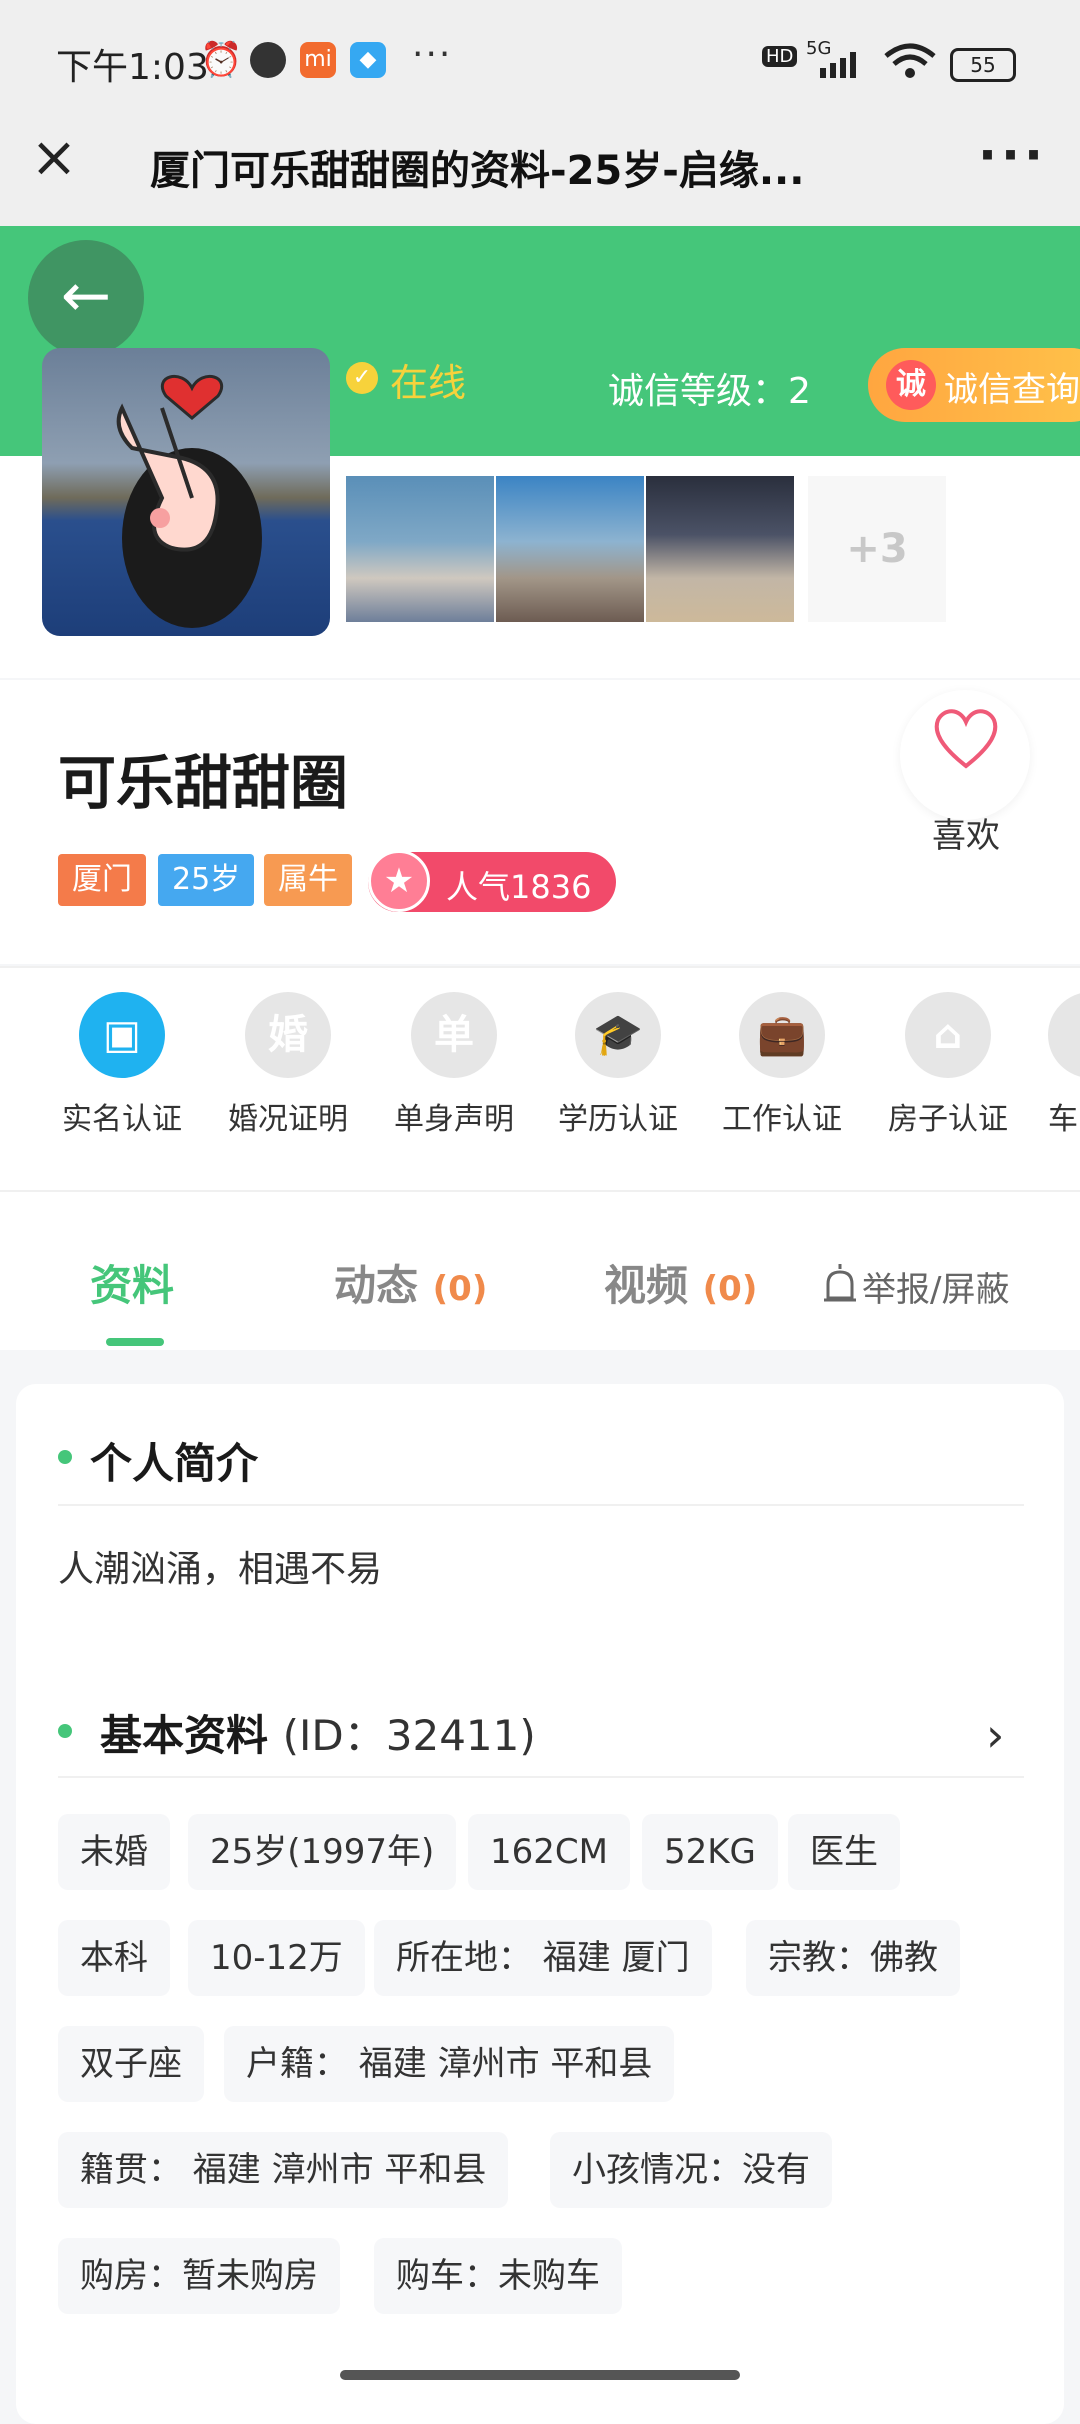 This screenshot has height=2424, width=1080. I want to click on status-time: 下午1:03, so click(132, 67).